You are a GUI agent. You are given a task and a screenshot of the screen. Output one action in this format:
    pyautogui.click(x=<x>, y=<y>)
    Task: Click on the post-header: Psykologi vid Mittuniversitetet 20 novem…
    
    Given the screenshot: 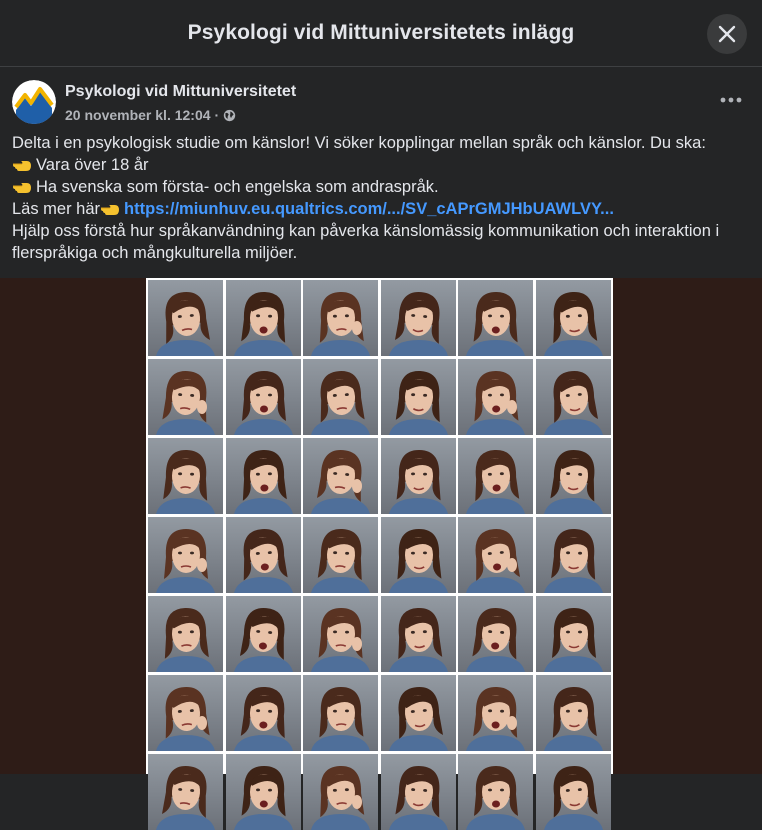 What is the action you would take?
    pyautogui.click(x=381, y=99)
    